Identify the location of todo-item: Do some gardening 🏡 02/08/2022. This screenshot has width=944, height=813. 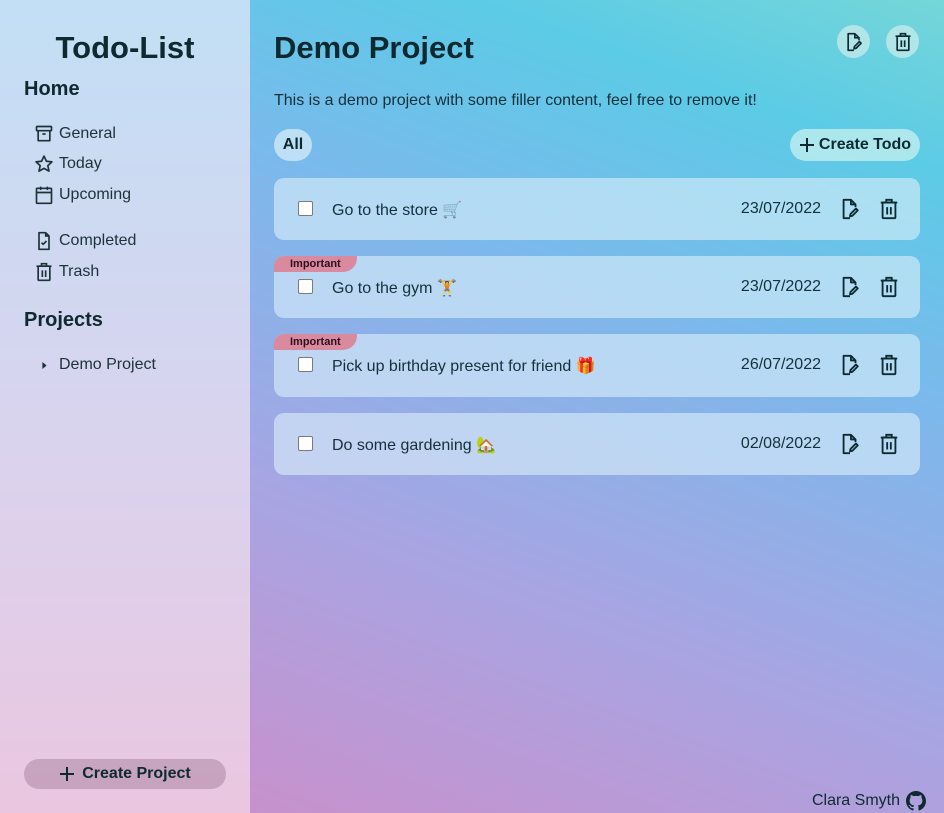
(597, 444).